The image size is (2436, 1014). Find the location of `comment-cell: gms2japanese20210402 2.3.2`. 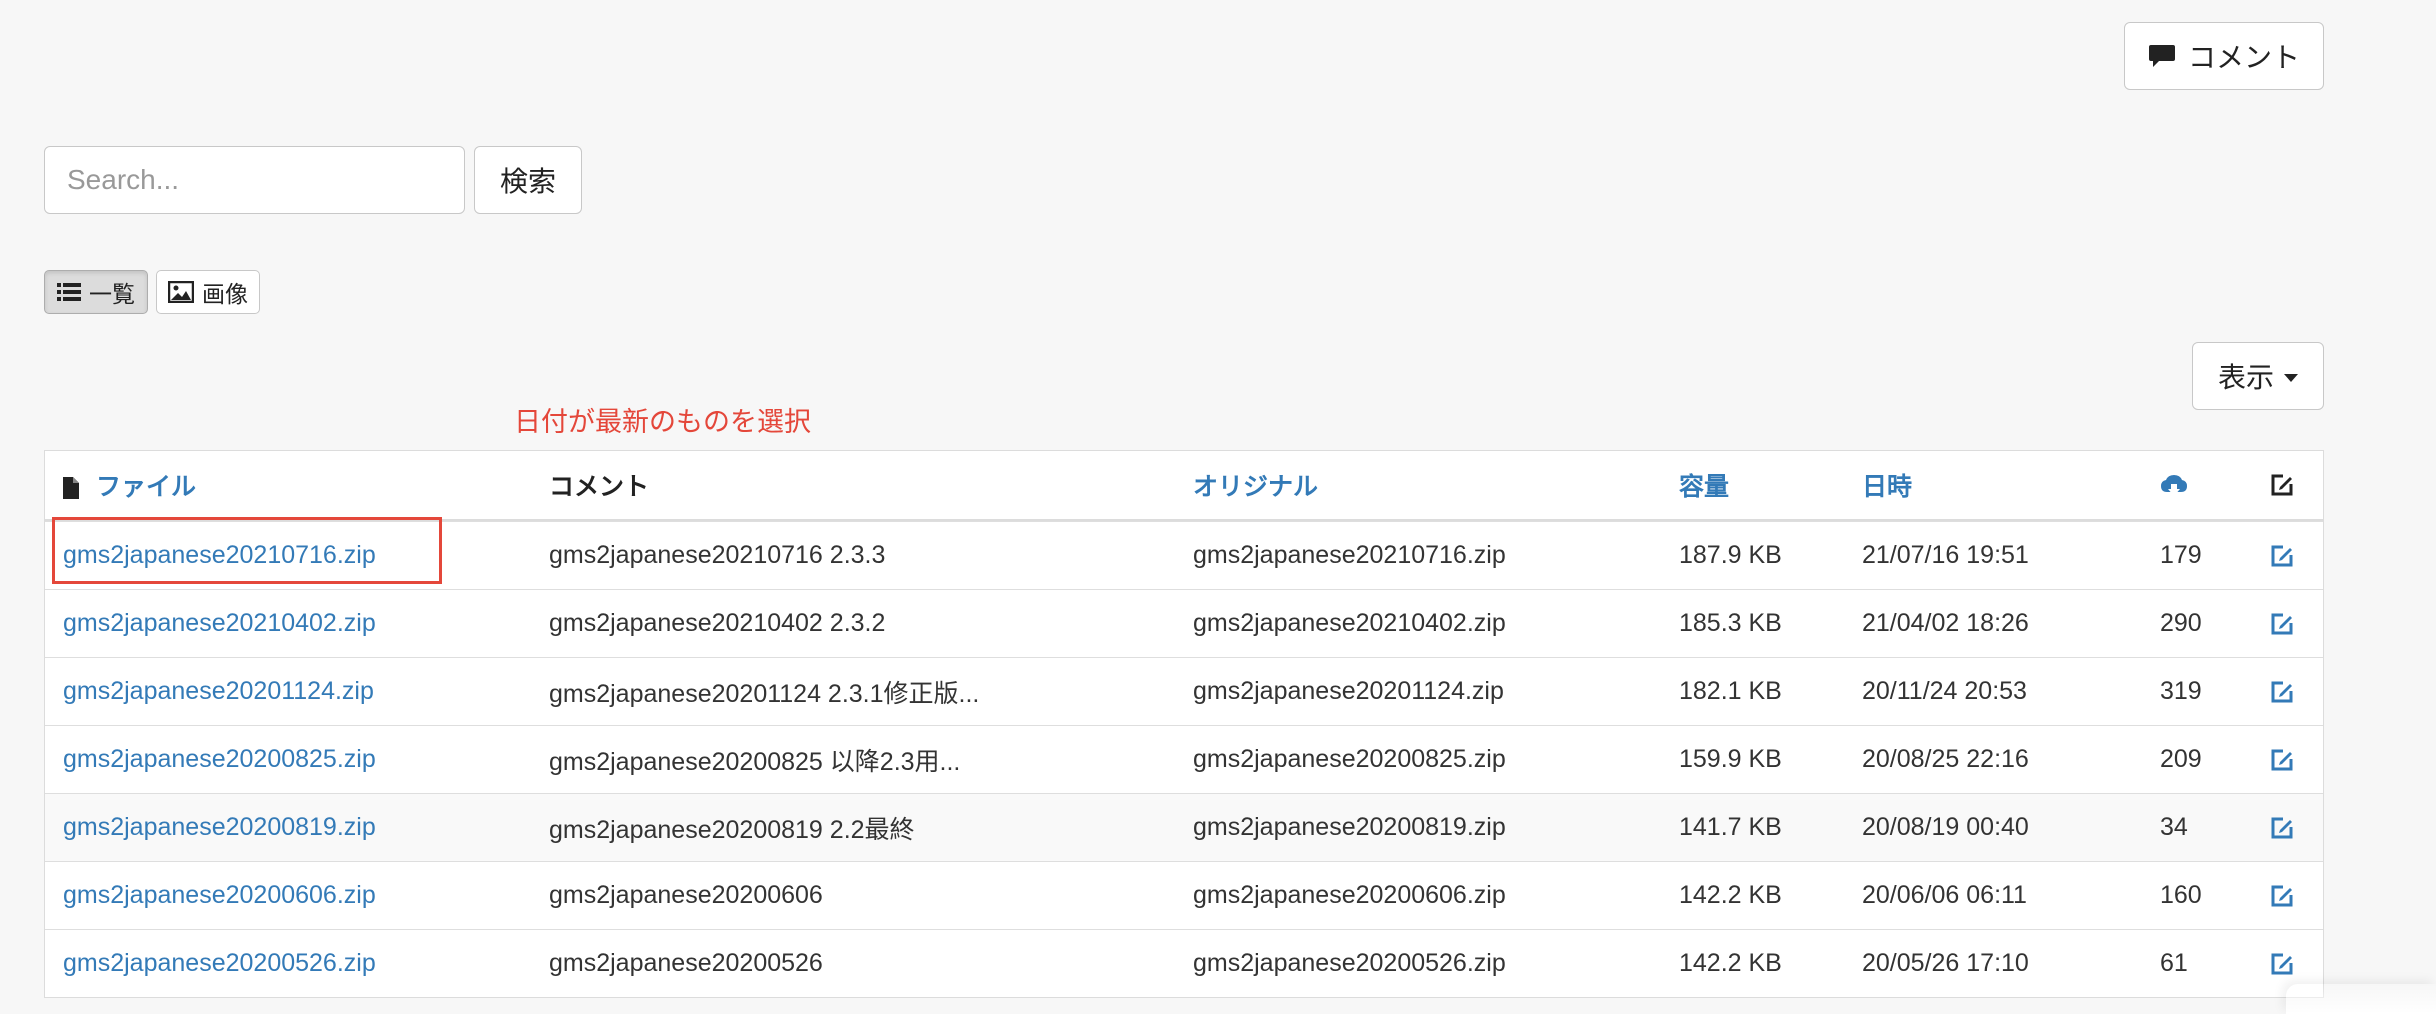

comment-cell: gms2japanese20210402 2.3.2 is located at coordinates (717, 623).